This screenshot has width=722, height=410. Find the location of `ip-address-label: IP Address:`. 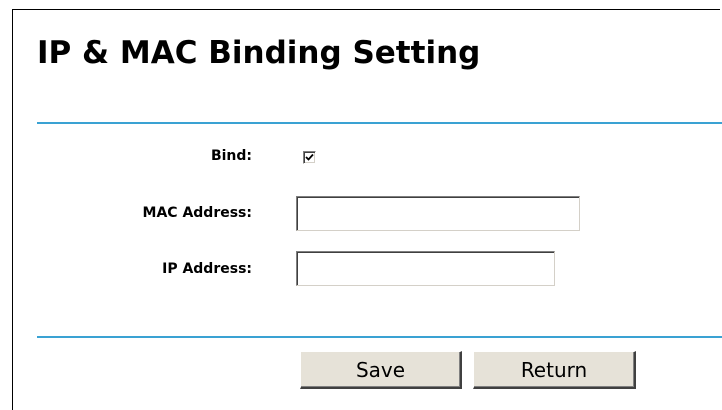

ip-address-label: IP Address: is located at coordinates (207, 269).